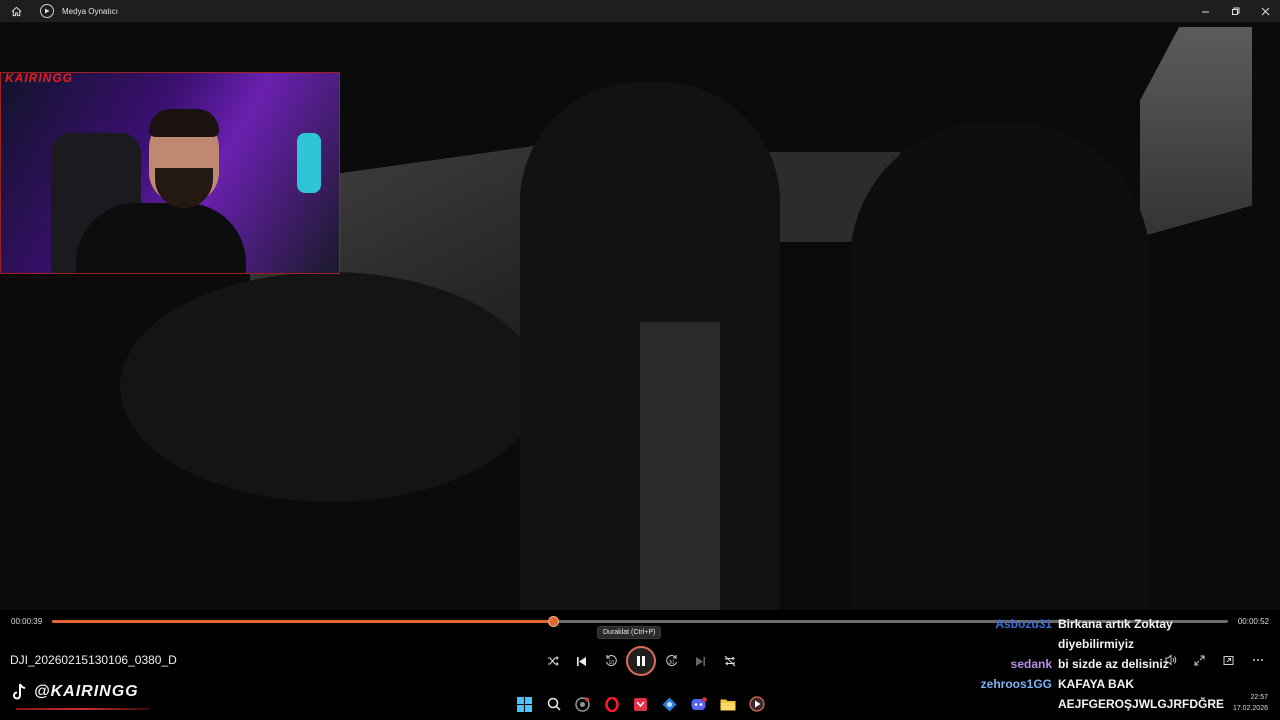 Image resolution: width=1280 pixels, height=720 pixels. What do you see at coordinates (629, 632) in the screenshot?
I see `pause-tooltip: Duraklat (Ctrl+P)` at bounding box center [629, 632].